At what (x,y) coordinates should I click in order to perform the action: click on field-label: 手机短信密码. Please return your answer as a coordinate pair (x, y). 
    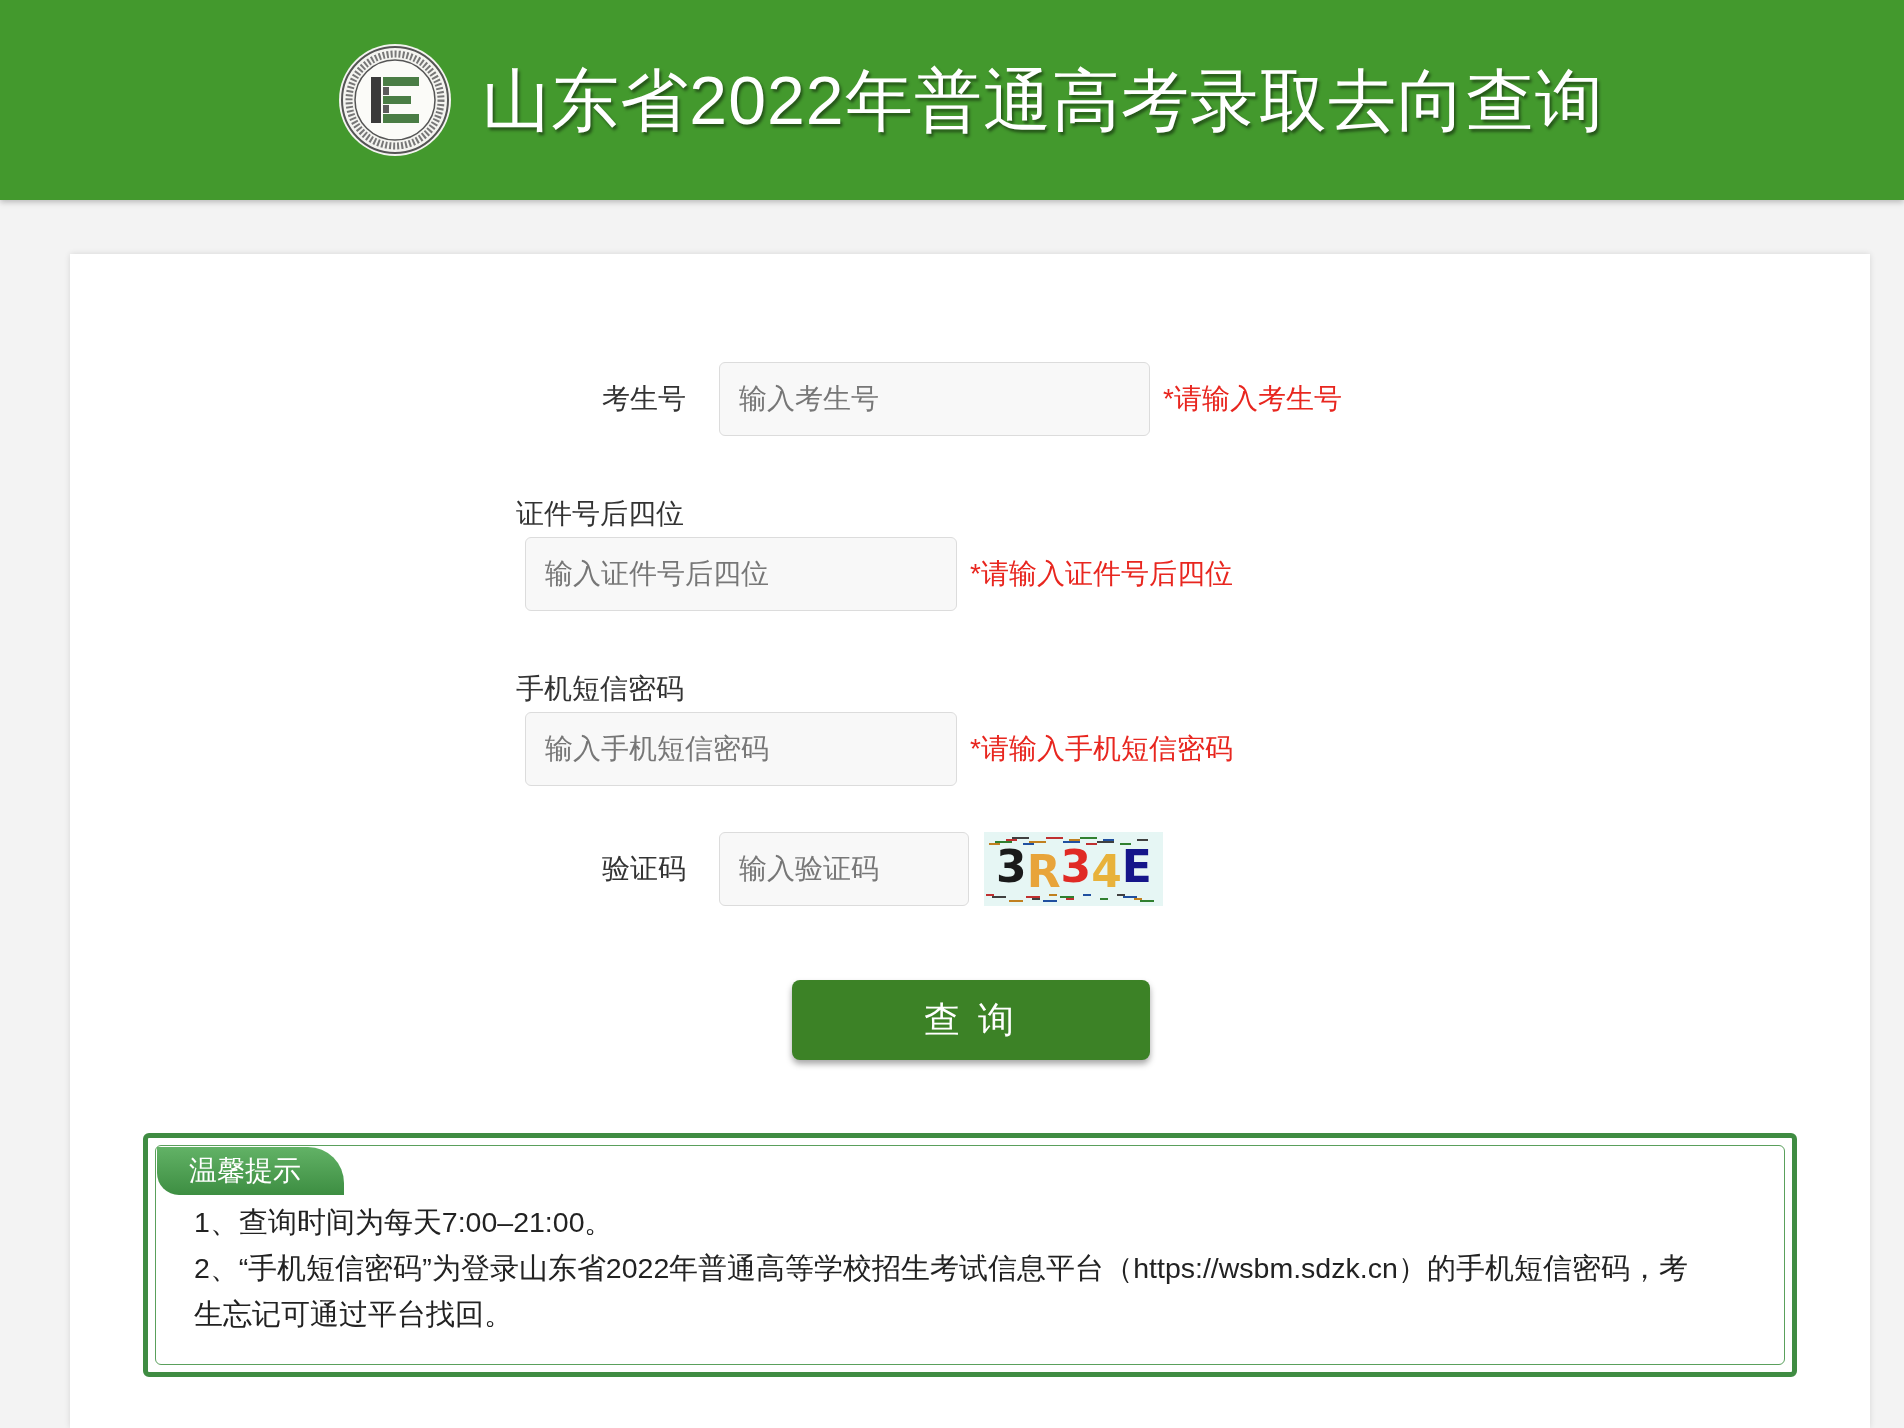
    Looking at the image, I should click on (600, 689).